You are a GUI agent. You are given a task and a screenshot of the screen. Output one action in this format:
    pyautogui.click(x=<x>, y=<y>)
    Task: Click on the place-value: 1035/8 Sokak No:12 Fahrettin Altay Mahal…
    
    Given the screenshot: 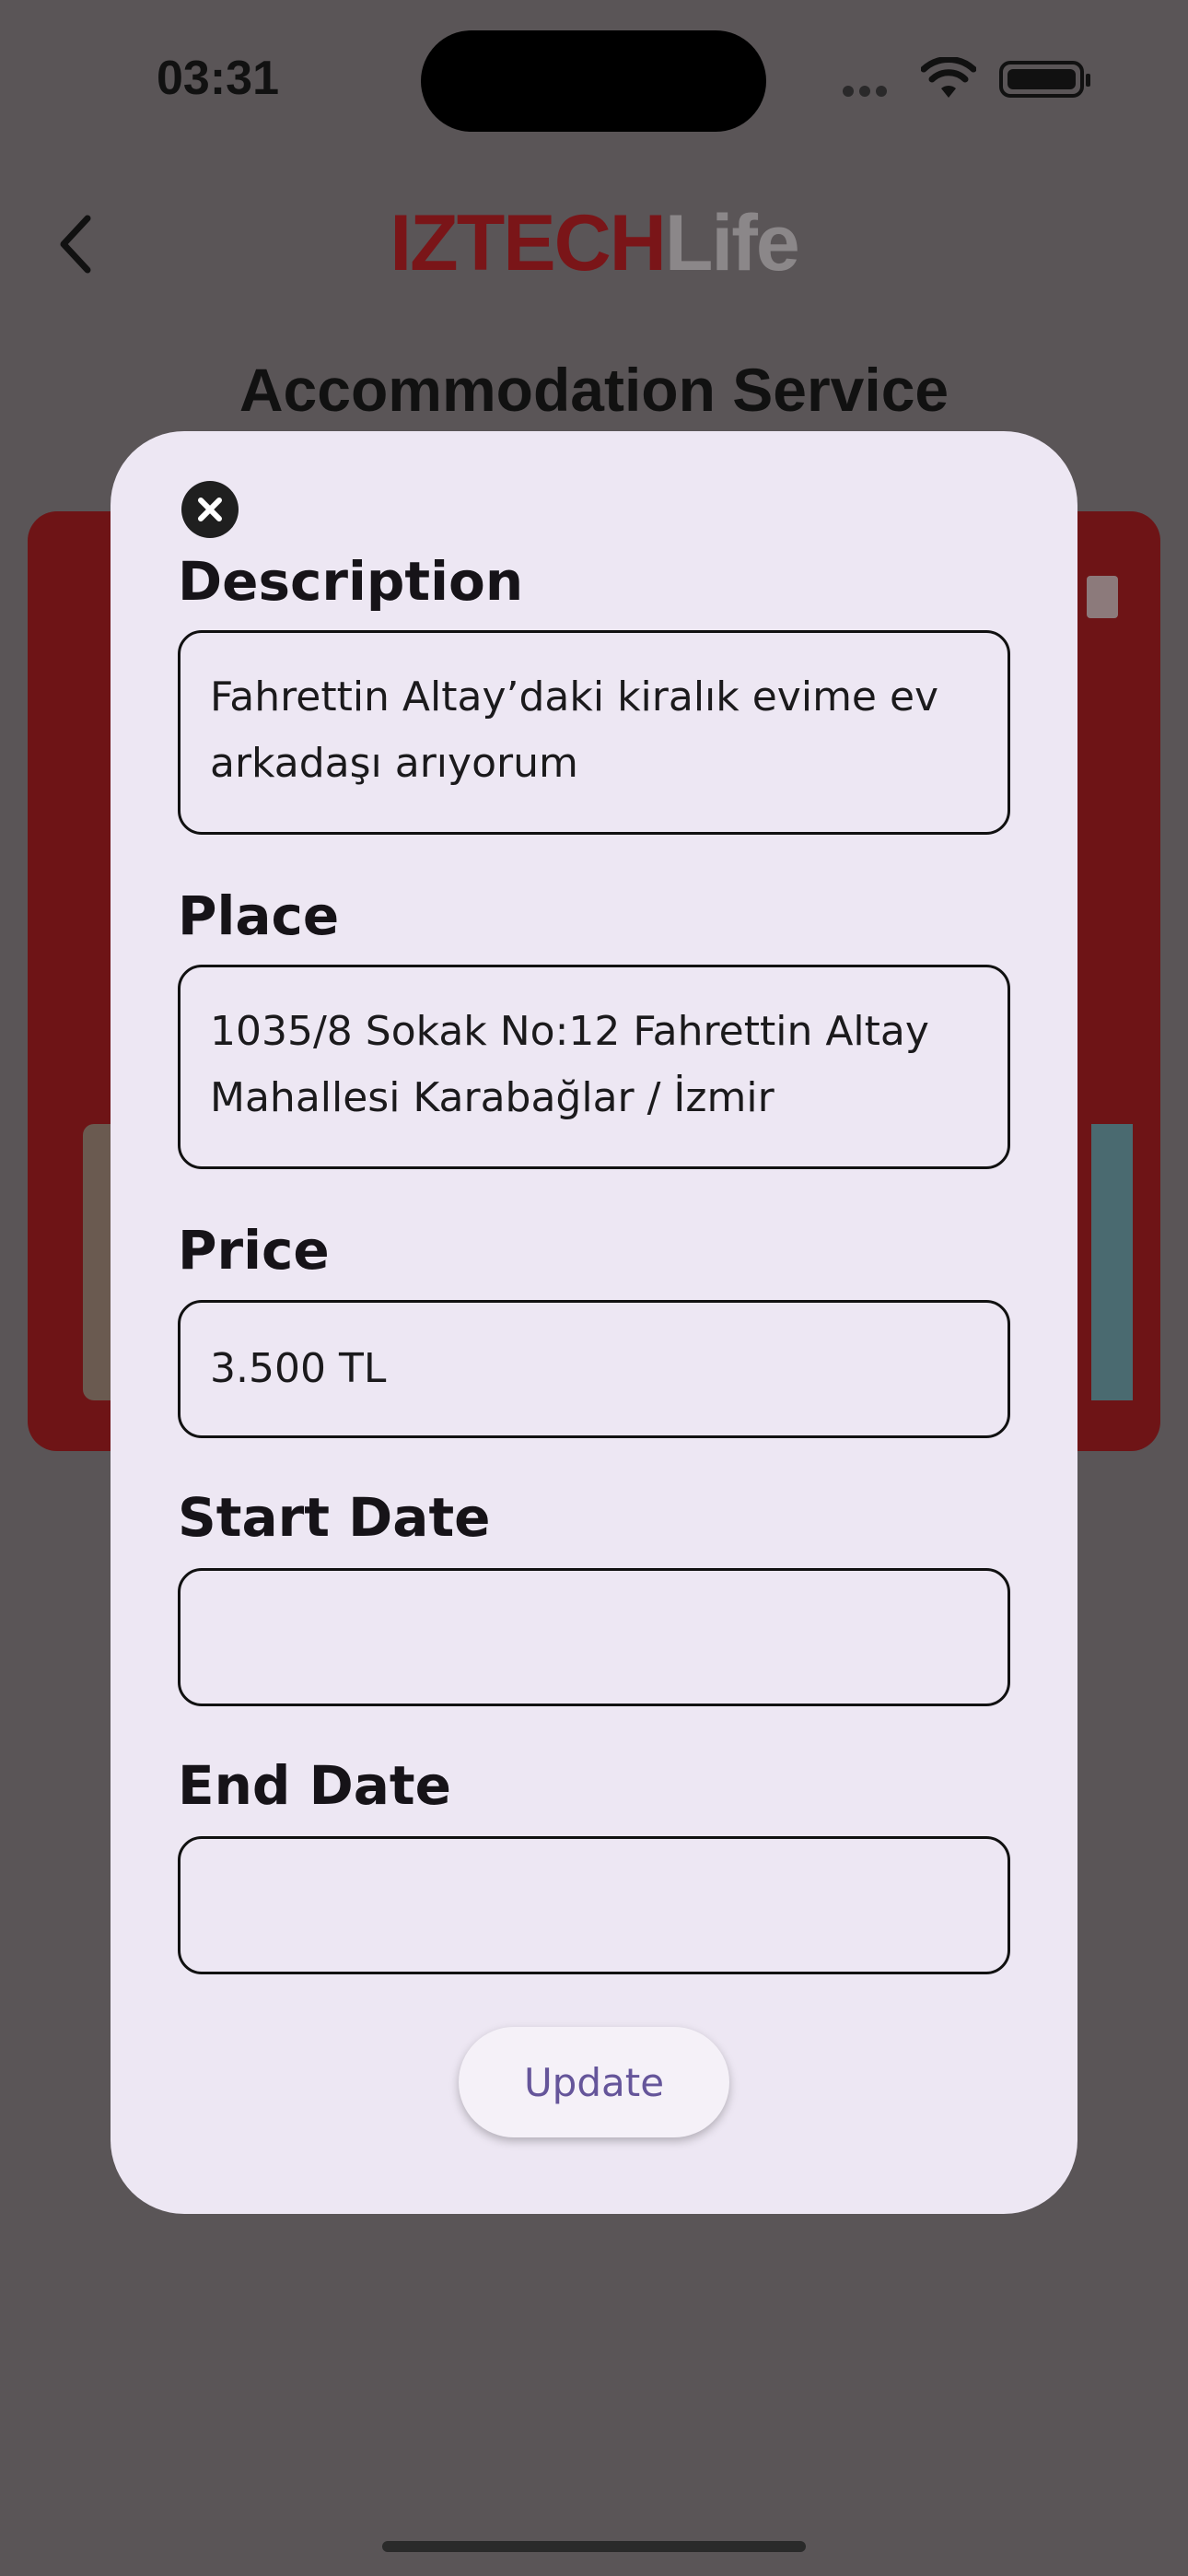 What is the action you would take?
    pyautogui.click(x=569, y=1064)
    